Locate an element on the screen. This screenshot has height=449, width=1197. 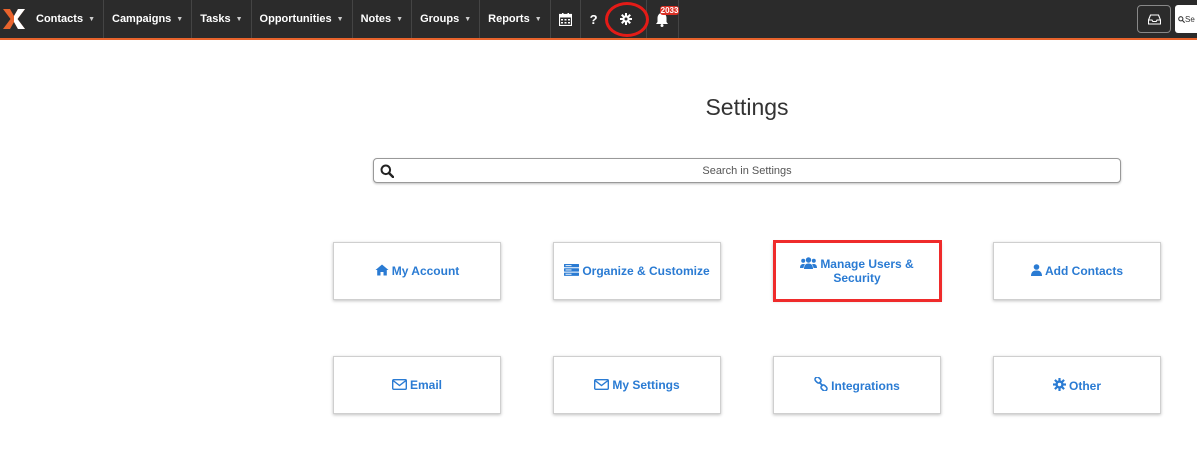
nav-reports: Reports ▼ is located at coordinates (515, 19).